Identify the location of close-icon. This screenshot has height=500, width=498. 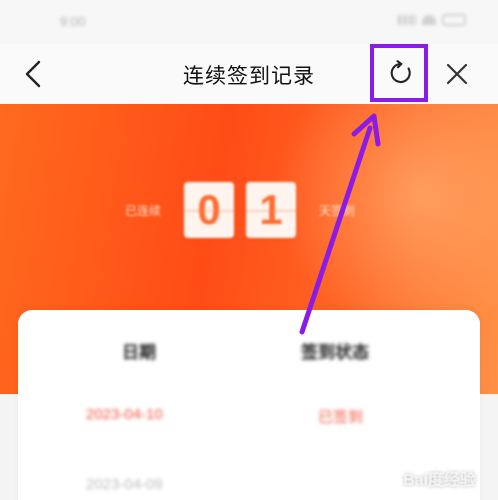
(457, 74).